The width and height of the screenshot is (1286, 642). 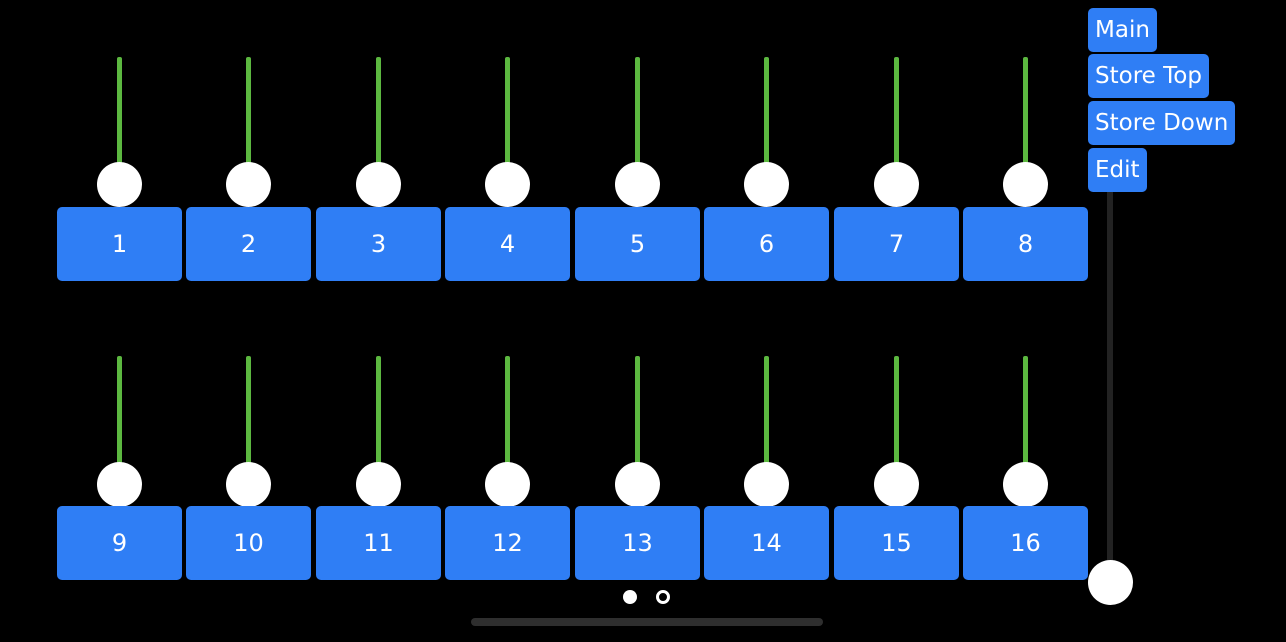 I want to click on channel-button-4: 4, so click(x=507, y=244).